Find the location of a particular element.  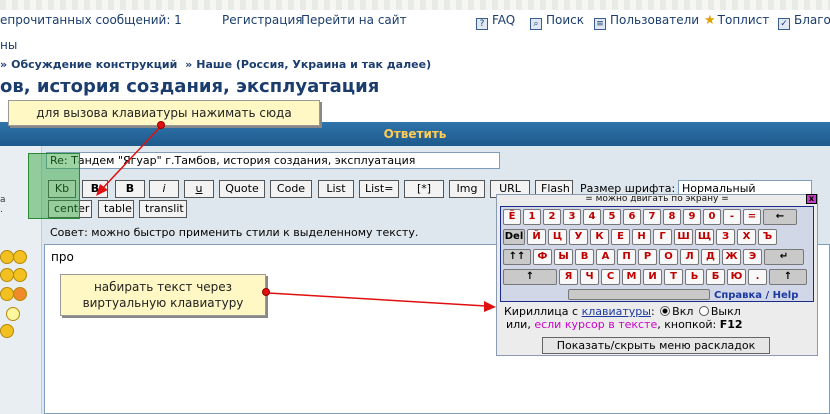

key-1-3: У is located at coordinates (578, 237).